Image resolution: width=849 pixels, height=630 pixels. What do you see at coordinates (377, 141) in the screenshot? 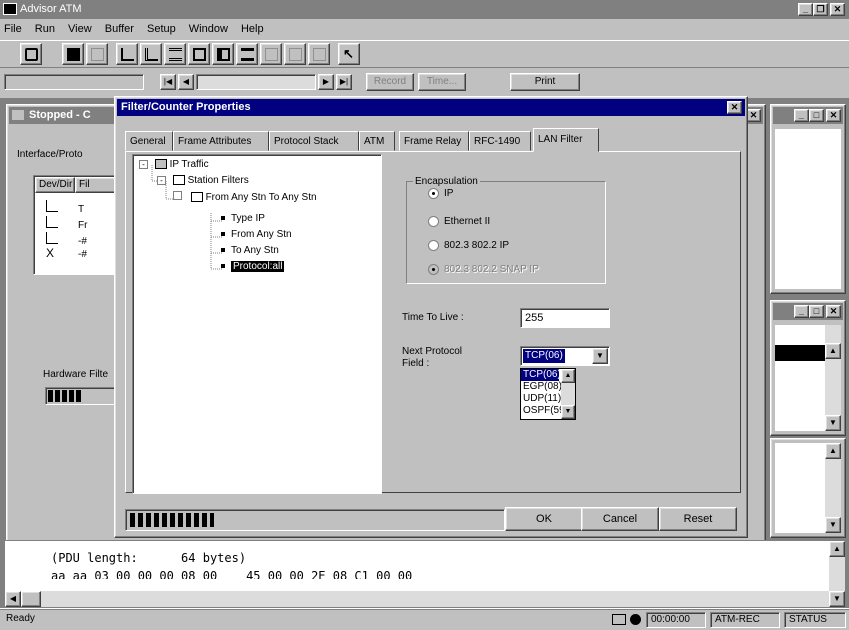
I see `tab-atm: ATM` at bounding box center [377, 141].